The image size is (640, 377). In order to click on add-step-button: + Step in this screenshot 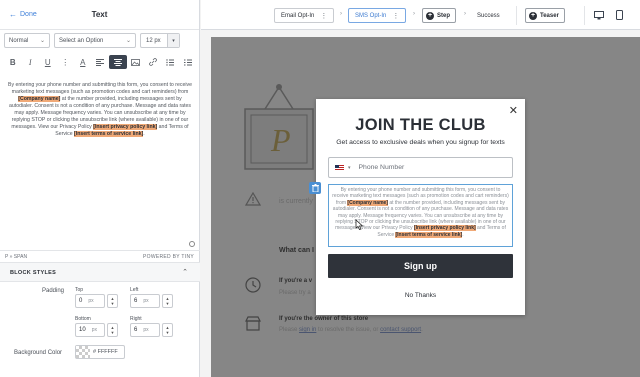, I will do `click(439, 15)`.